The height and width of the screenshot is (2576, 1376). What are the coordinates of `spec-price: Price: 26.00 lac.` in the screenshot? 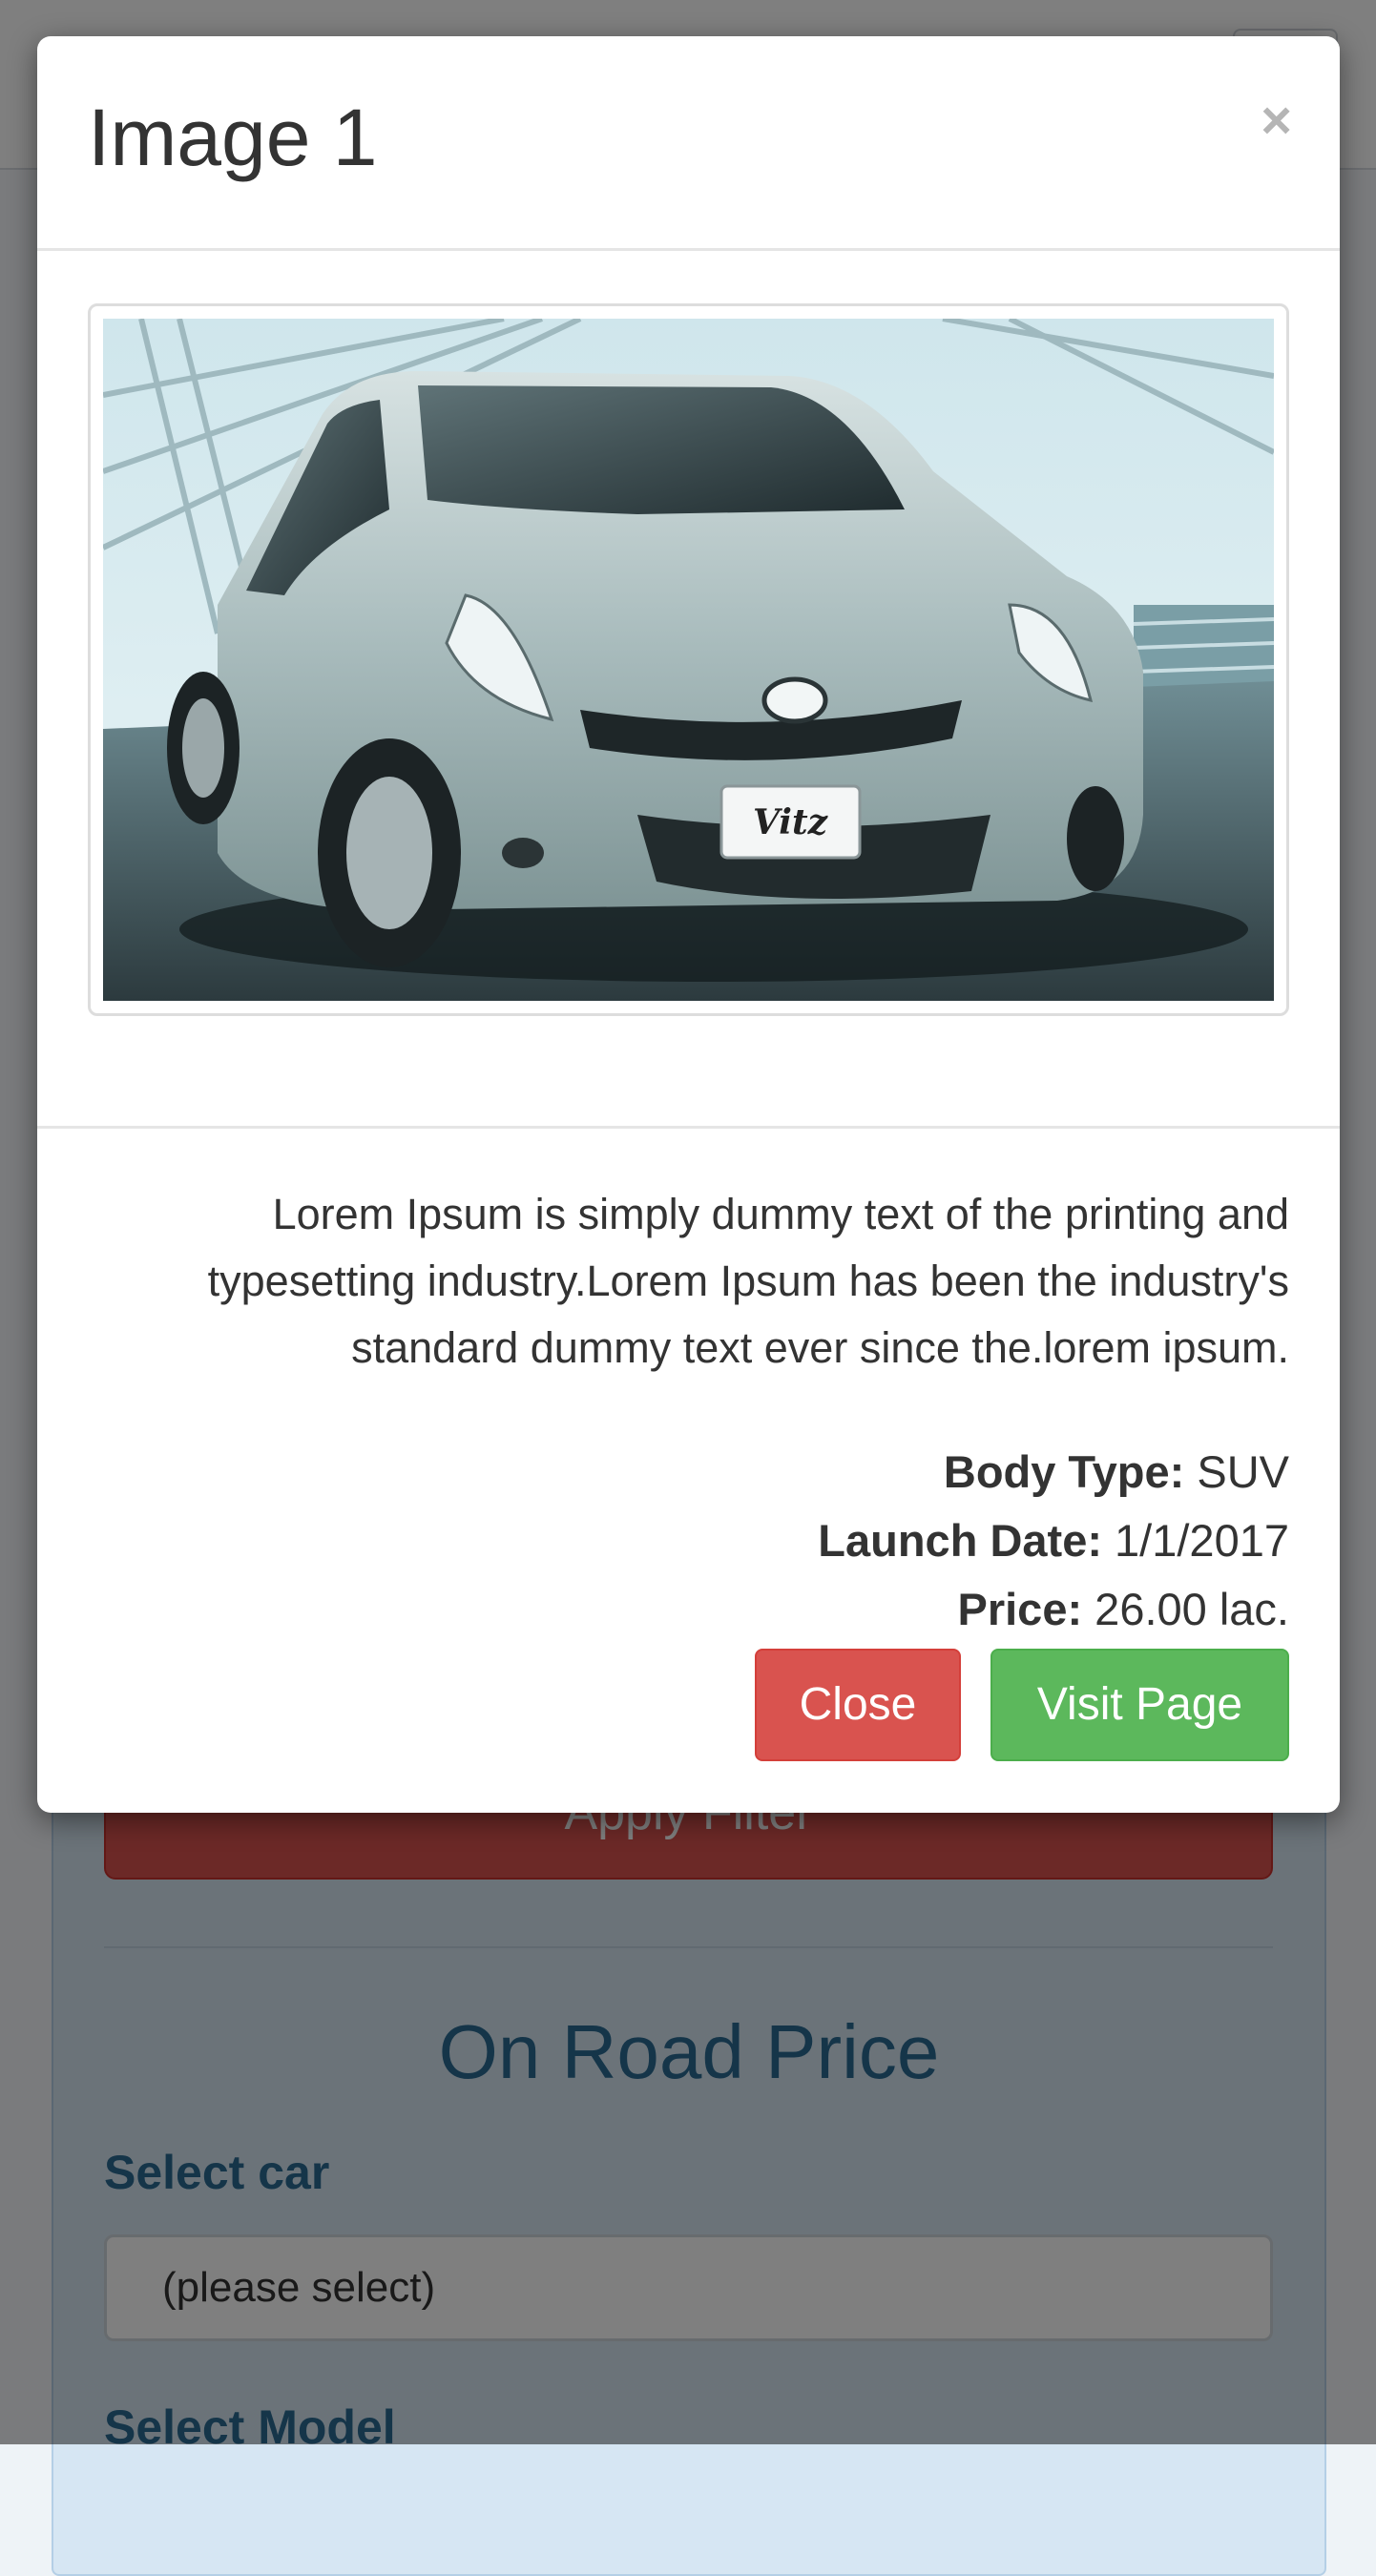 It's located at (1123, 1609).